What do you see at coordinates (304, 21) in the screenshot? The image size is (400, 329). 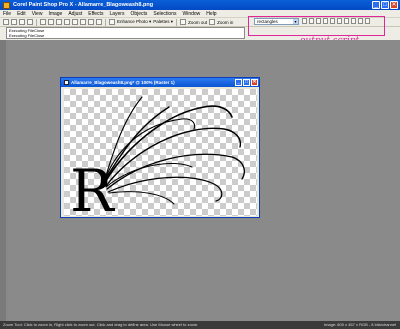 I see `run-script-icon` at bounding box center [304, 21].